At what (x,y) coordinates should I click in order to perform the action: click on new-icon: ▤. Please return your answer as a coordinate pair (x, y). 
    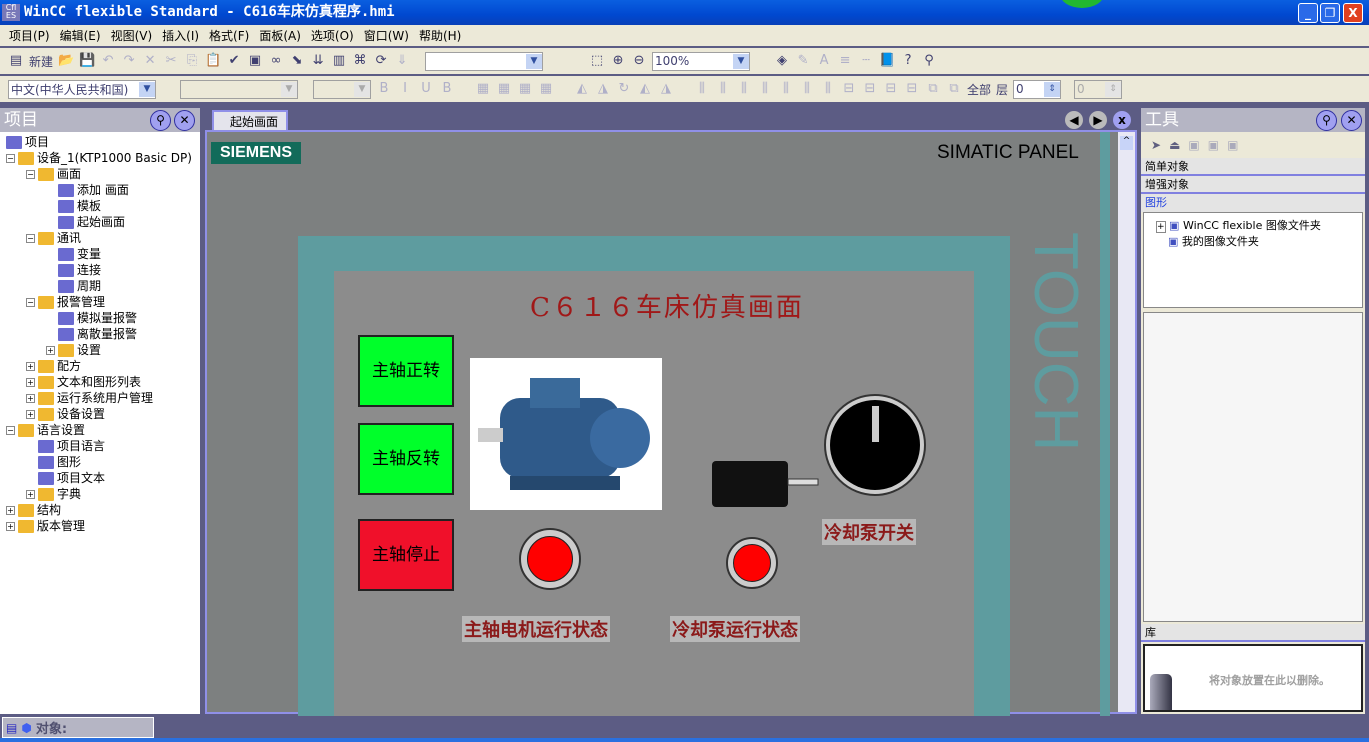
    Looking at the image, I should click on (16, 61).